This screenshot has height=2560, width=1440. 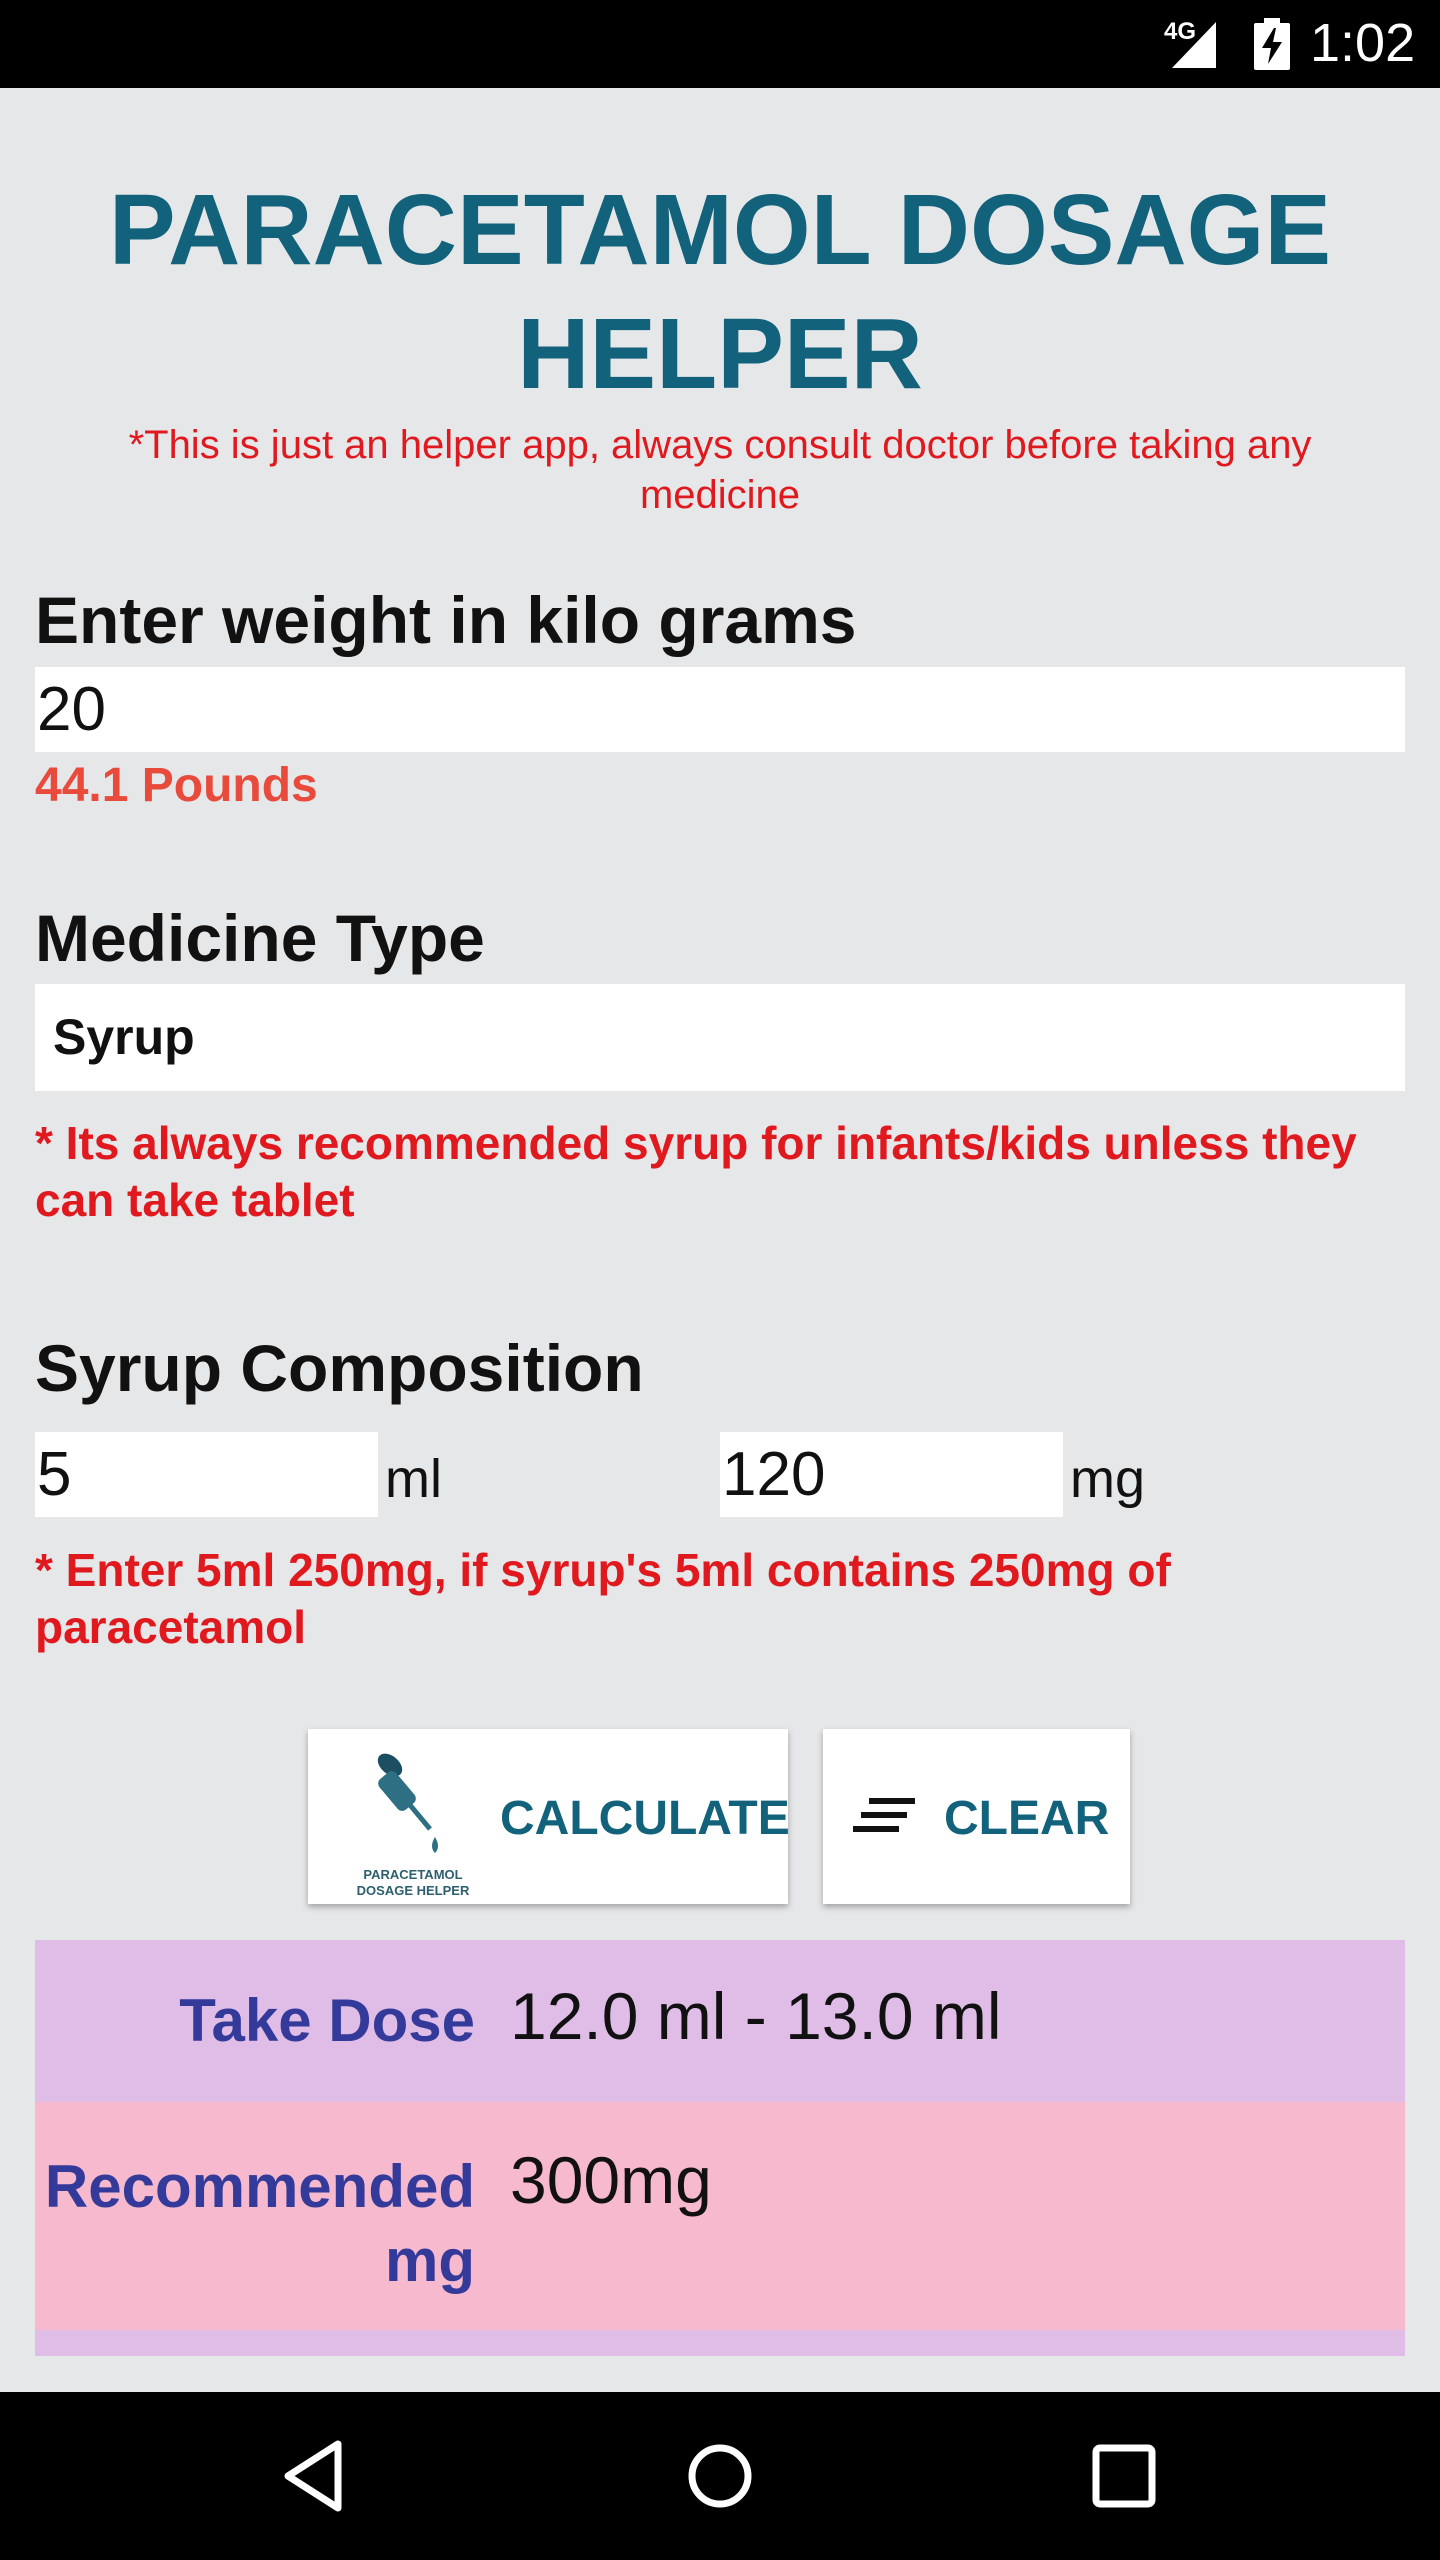 What do you see at coordinates (720, 292) in the screenshot?
I see `app-title: PARACETAMOL DOSAGE HELPER` at bounding box center [720, 292].